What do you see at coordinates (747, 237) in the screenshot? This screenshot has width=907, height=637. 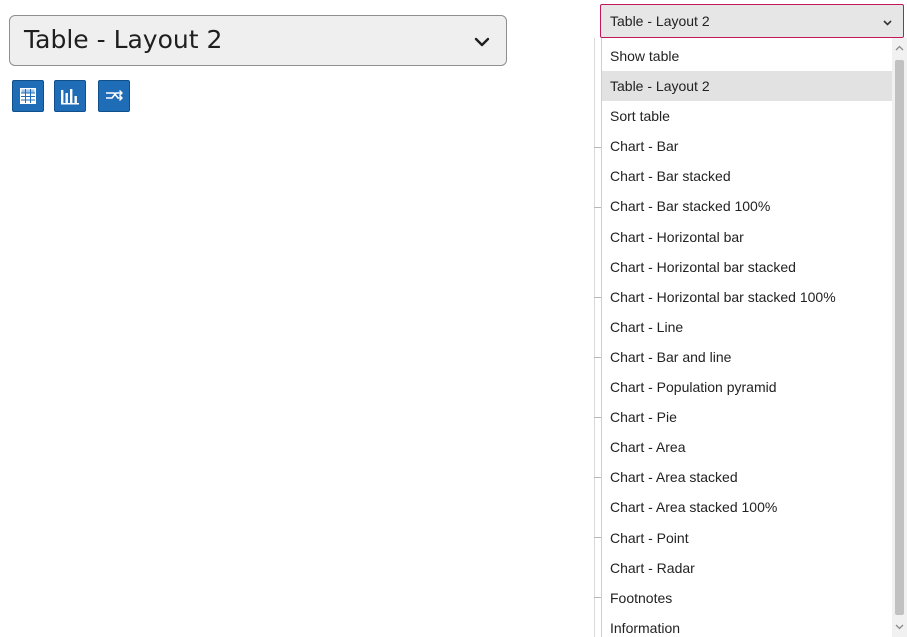 I see `dropdown-option: Chart - Horizontal bar` at bounding box center [747, 237].